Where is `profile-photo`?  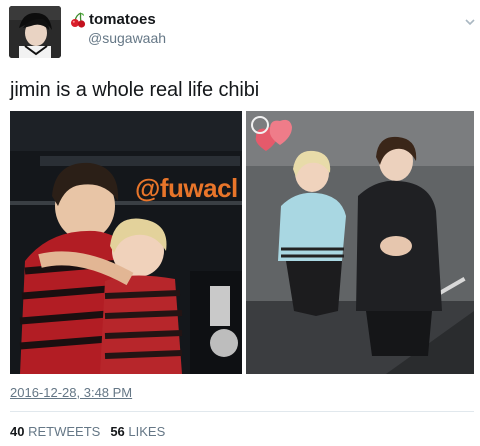 profile-photo is located at coordinates (35, 32).